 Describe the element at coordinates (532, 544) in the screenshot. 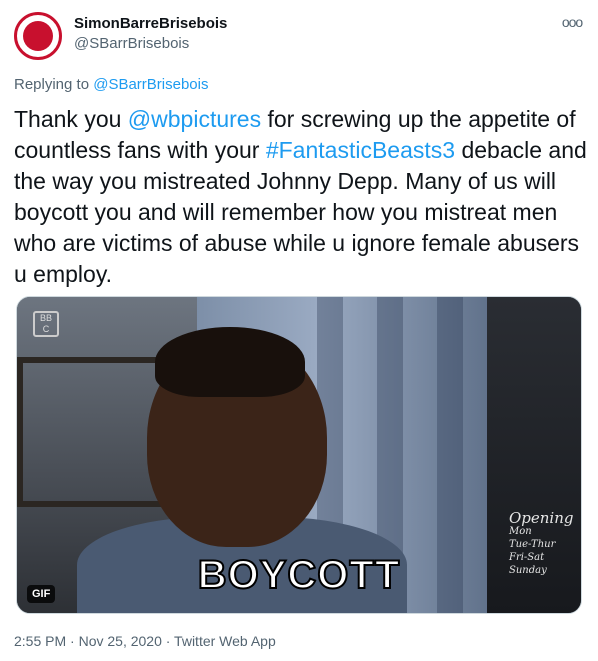

I see `sign-line: Tue-Thur` at that location.